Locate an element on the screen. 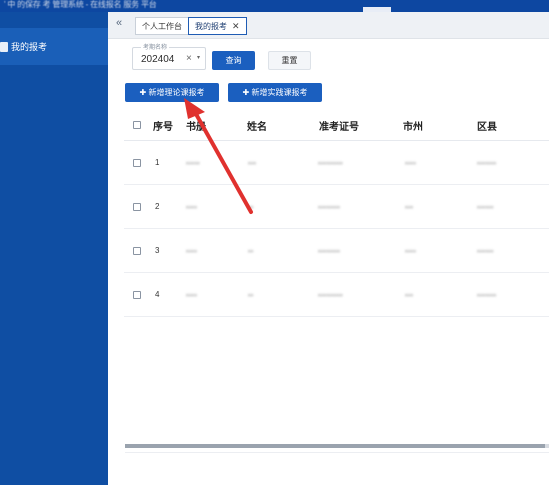  tab-bar: « 个人工作台 我的报考 ✕ is located at coordinates (328, 25).